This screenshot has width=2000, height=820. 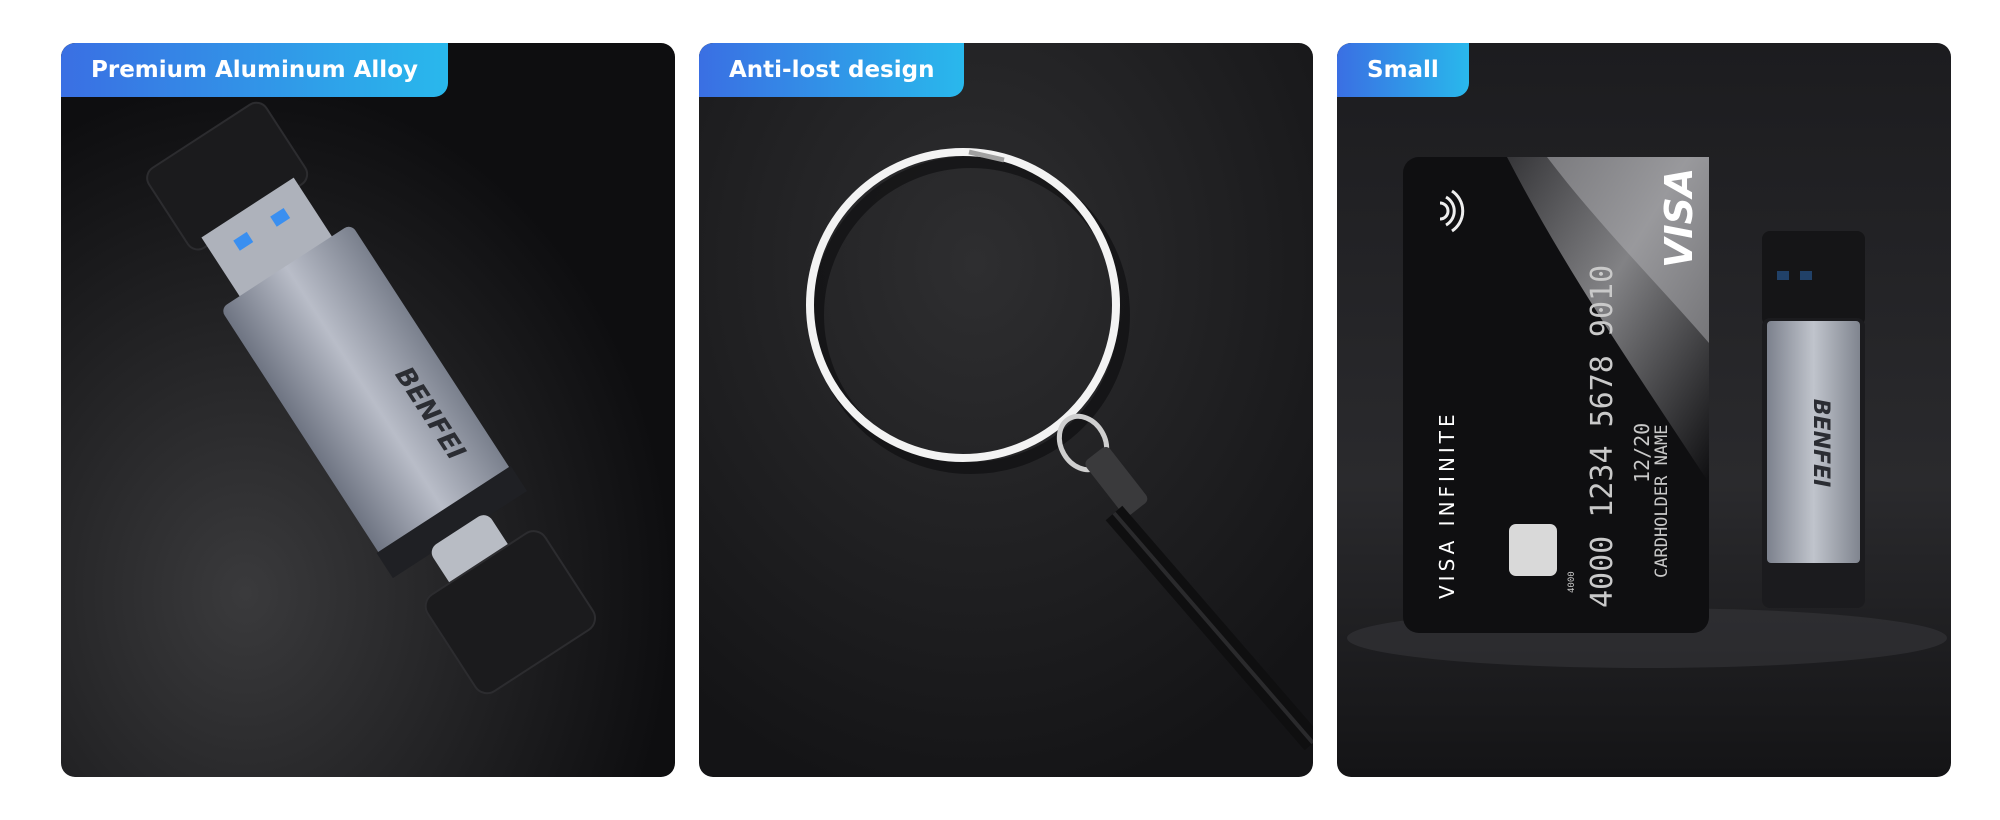 I want to click on card-small-number: 4000, so click(x=1572, y=582).